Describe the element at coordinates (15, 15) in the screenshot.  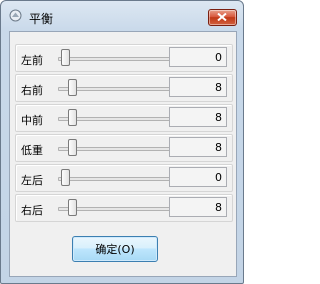
I see `app-icon` at that location.